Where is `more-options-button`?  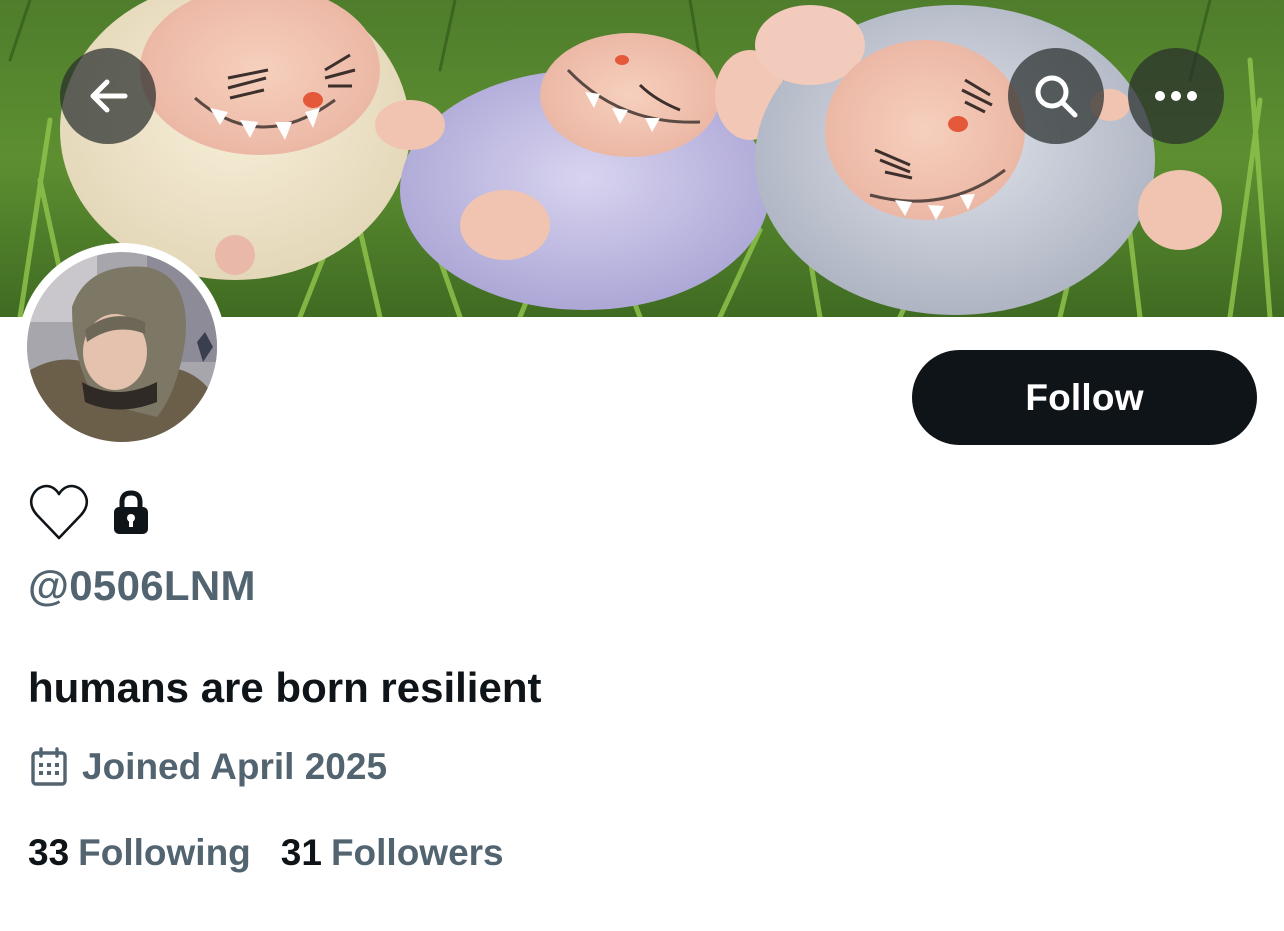 more-options-button is located at coordinates (1176, 96).